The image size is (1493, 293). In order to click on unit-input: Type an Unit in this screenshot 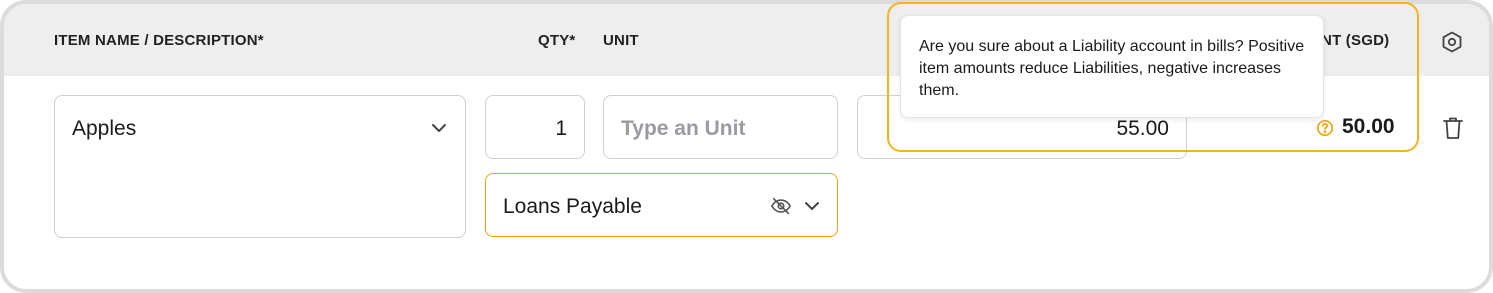, I will do `click(720, 127)`.